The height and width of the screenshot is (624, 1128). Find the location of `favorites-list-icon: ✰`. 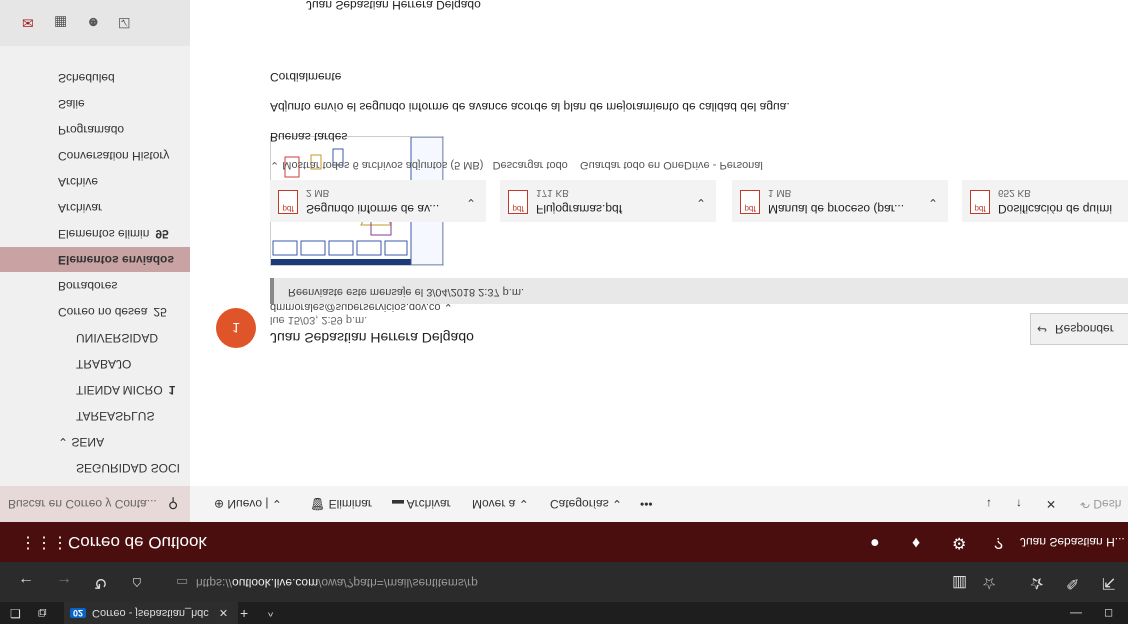

favorites-list-icon: ✰ is located at coordinates (1036, 582).